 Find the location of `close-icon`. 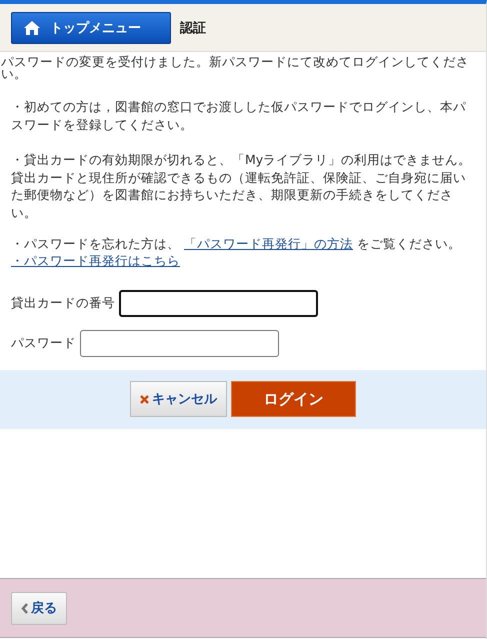

close-icon is located at coordinates (144, 399).